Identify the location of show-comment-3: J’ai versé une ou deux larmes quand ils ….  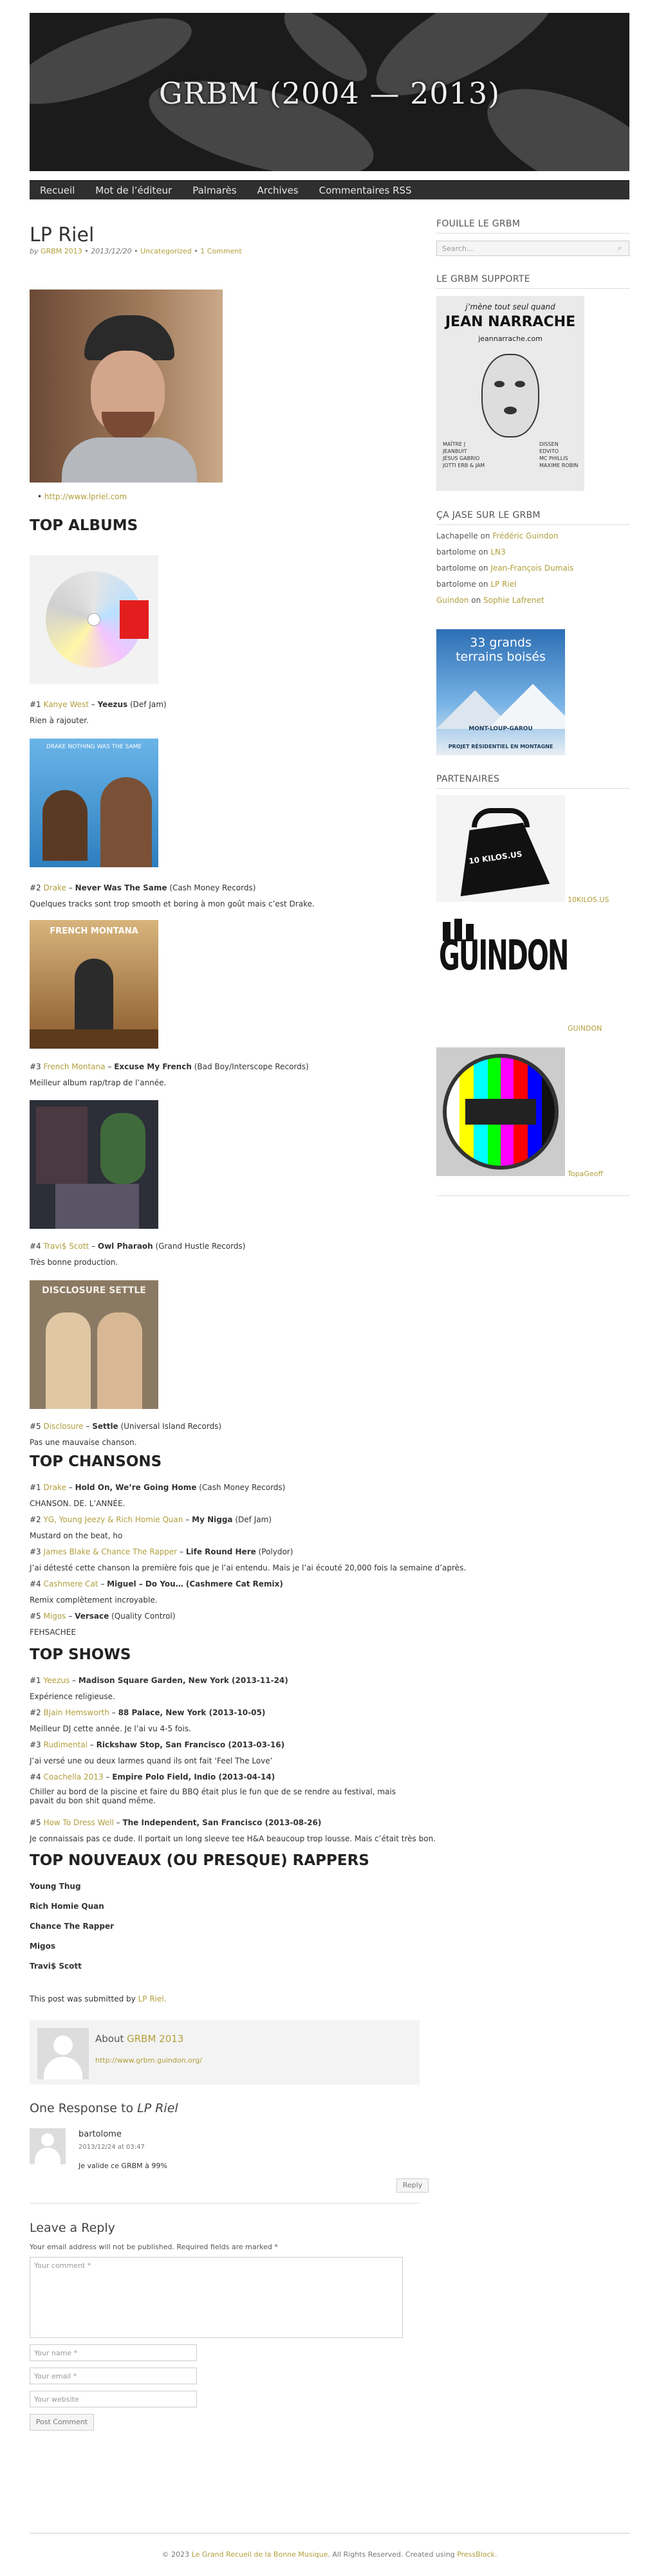
(151, 1760).